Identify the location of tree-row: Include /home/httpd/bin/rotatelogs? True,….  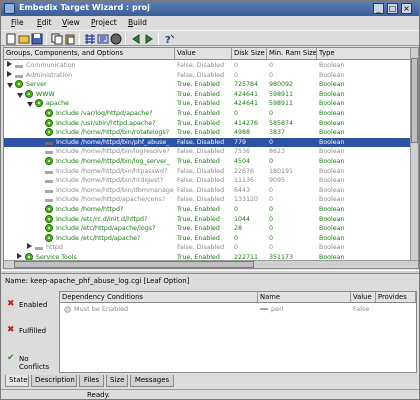
(208, 133).